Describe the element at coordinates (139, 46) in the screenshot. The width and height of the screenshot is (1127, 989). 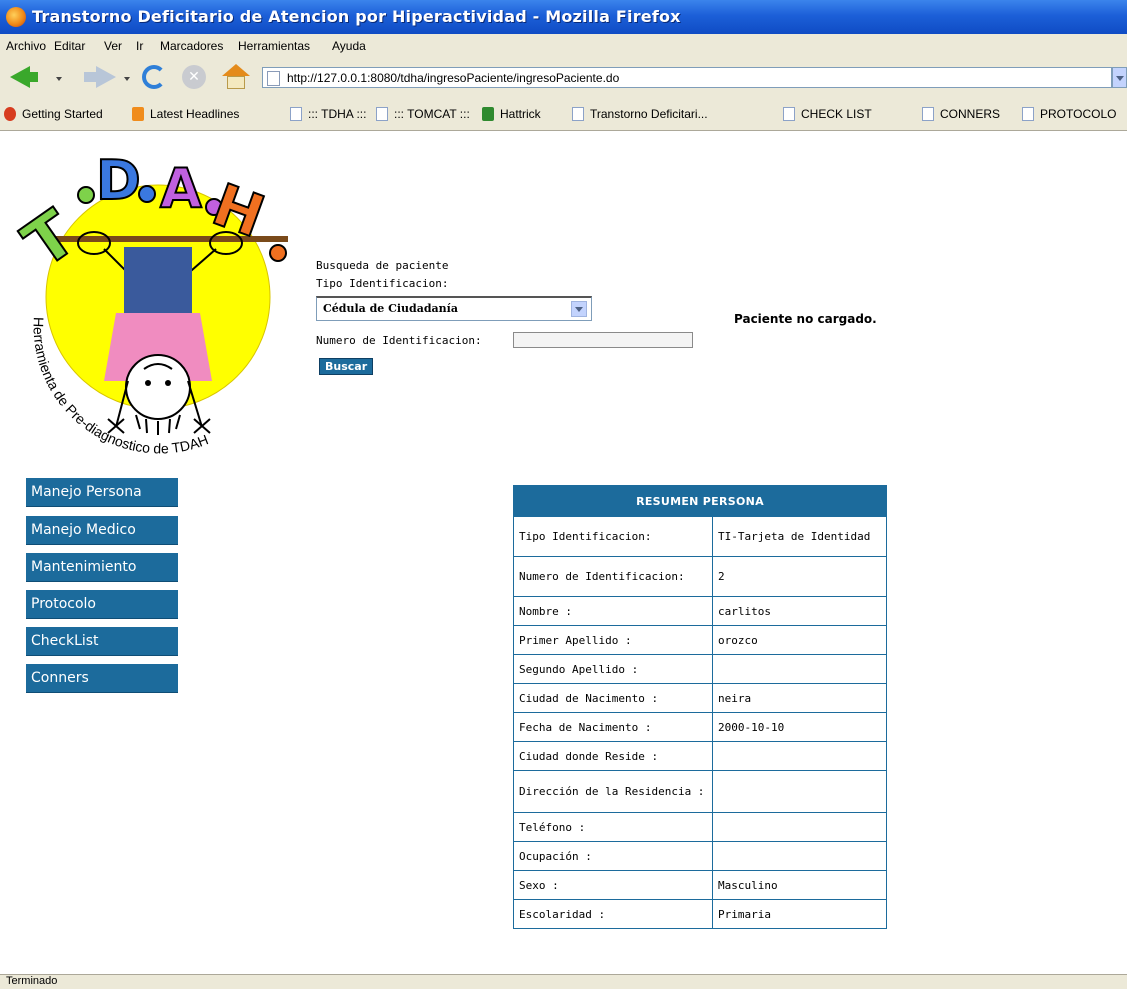
I see `menu-ir: Ir` at that location.